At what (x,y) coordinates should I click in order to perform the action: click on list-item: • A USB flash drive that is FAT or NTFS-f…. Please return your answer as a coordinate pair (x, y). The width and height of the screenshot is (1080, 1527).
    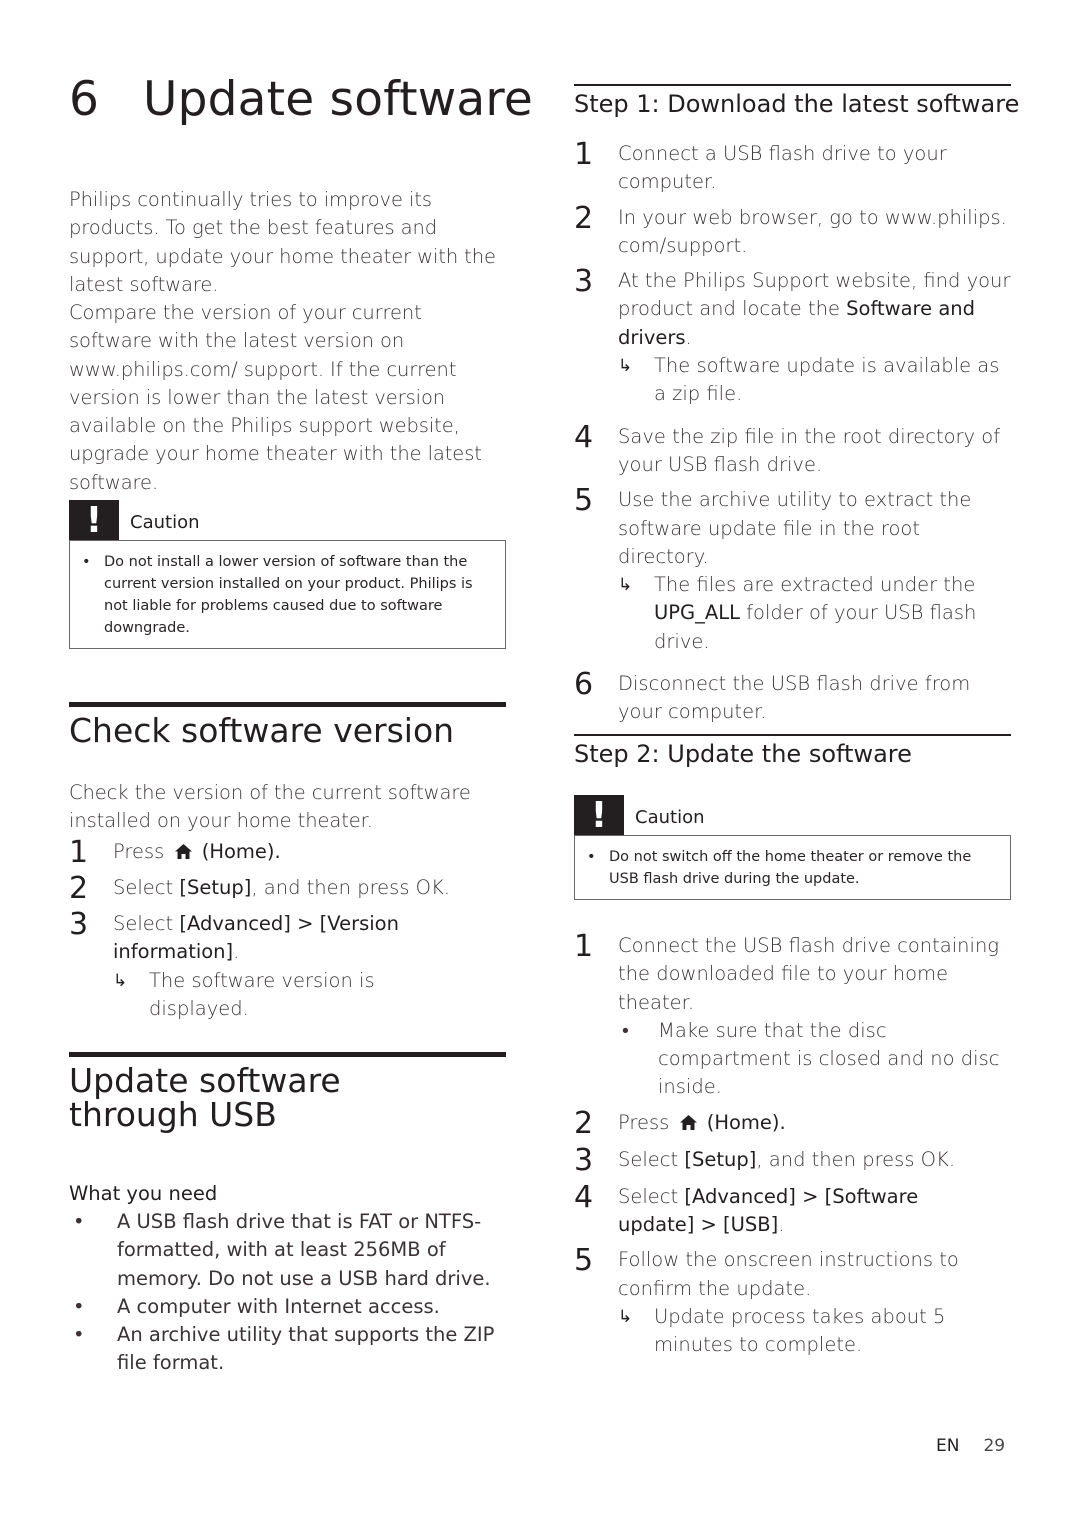
    Looking at the image, I should click on (287, 1250).